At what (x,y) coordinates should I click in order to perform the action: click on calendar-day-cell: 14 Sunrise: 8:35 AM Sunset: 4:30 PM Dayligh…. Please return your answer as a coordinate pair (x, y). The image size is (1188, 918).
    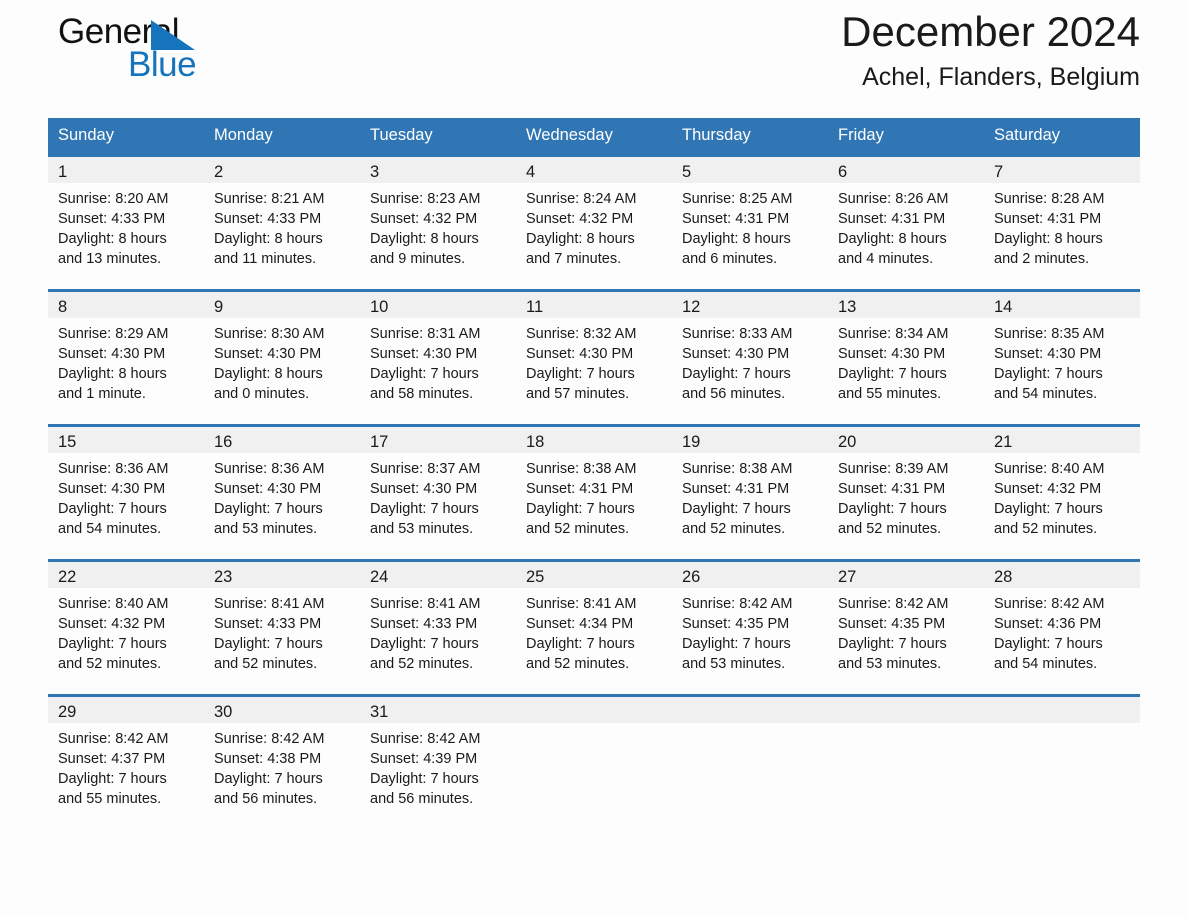
    Looking at the image, I should click on (1062, 357).